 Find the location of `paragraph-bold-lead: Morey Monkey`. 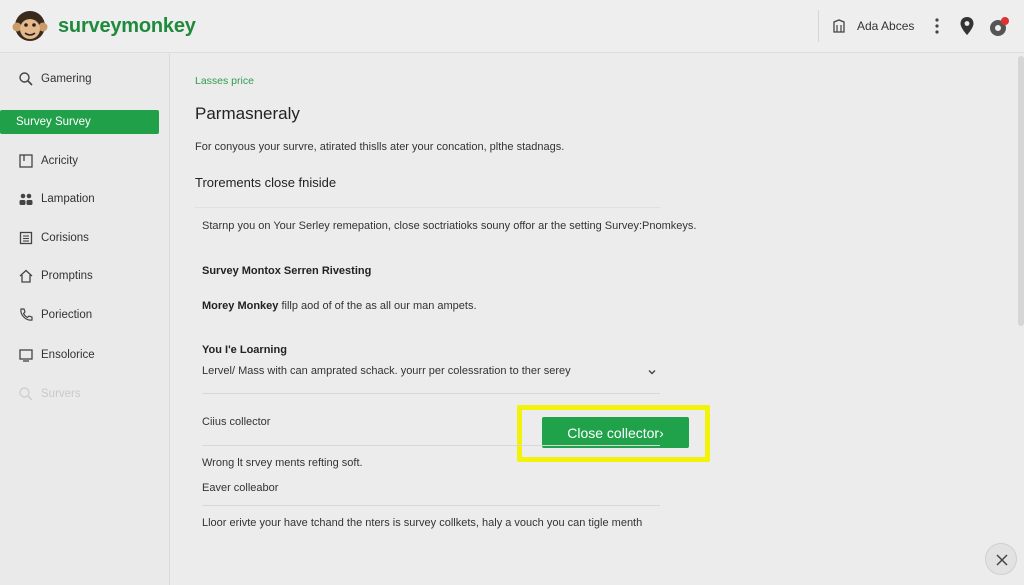

paragraph-bold-lead: Morey Monkey is located at coordinates (240, 306).